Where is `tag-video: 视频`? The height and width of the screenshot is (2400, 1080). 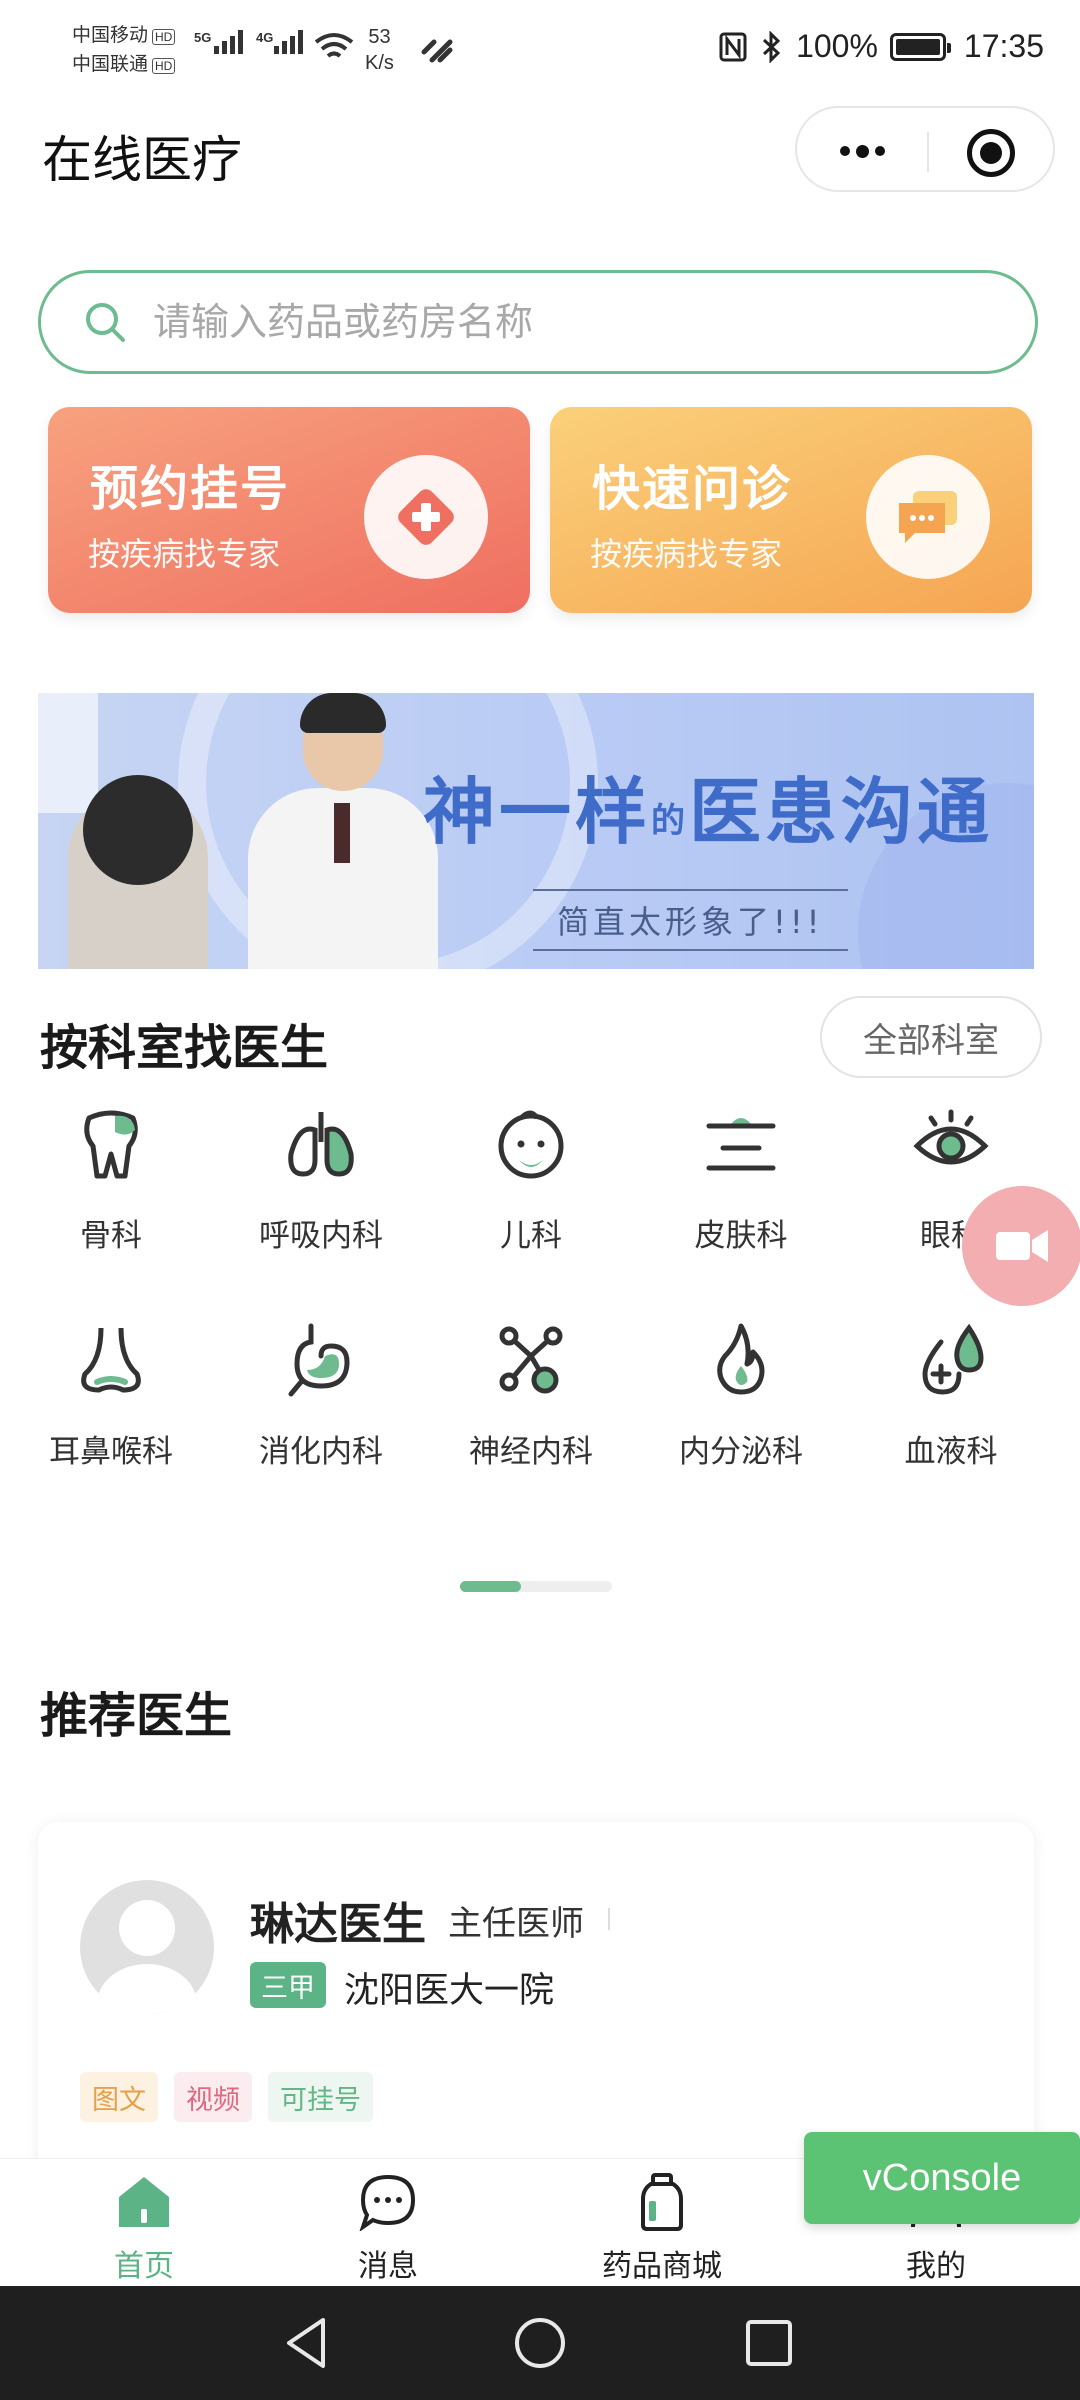 tag-video: 视频 is located at coordinates (213, 2097).